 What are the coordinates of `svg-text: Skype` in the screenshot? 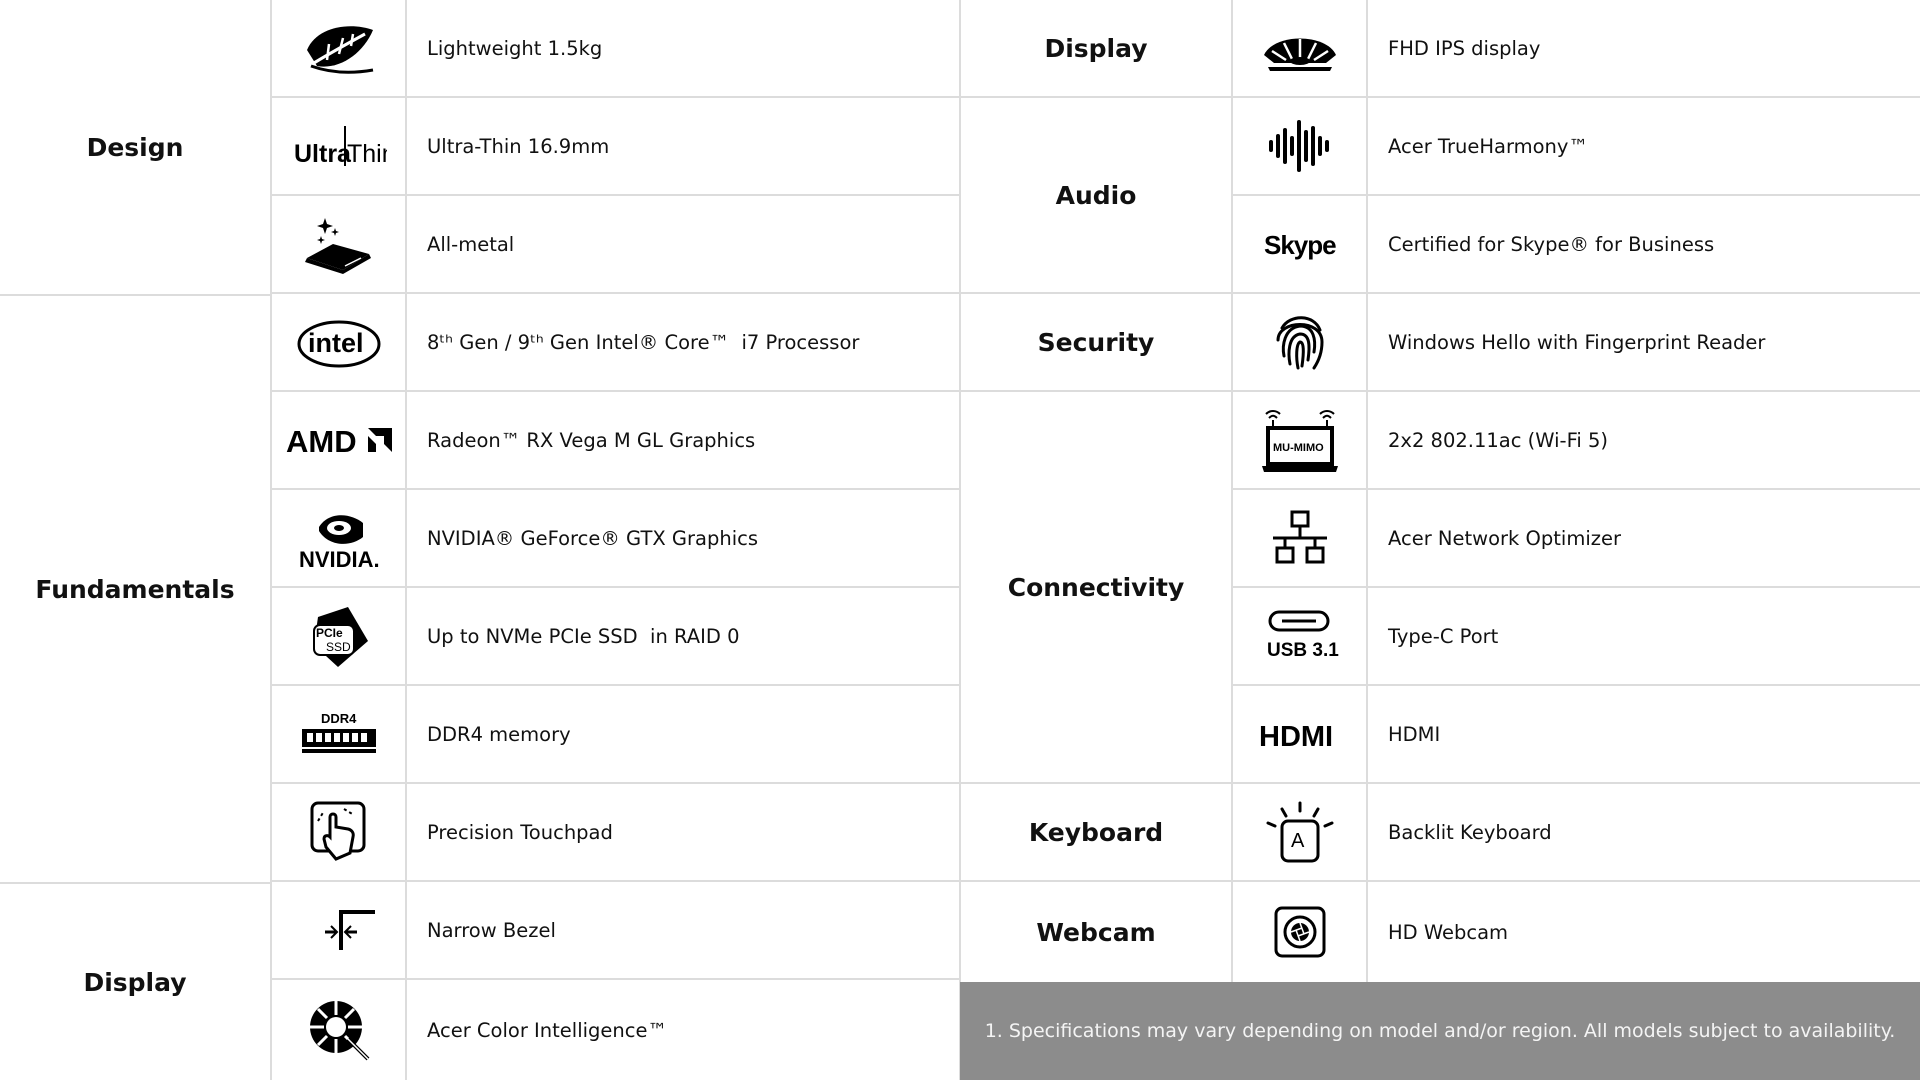 It's located at (1300, 245).